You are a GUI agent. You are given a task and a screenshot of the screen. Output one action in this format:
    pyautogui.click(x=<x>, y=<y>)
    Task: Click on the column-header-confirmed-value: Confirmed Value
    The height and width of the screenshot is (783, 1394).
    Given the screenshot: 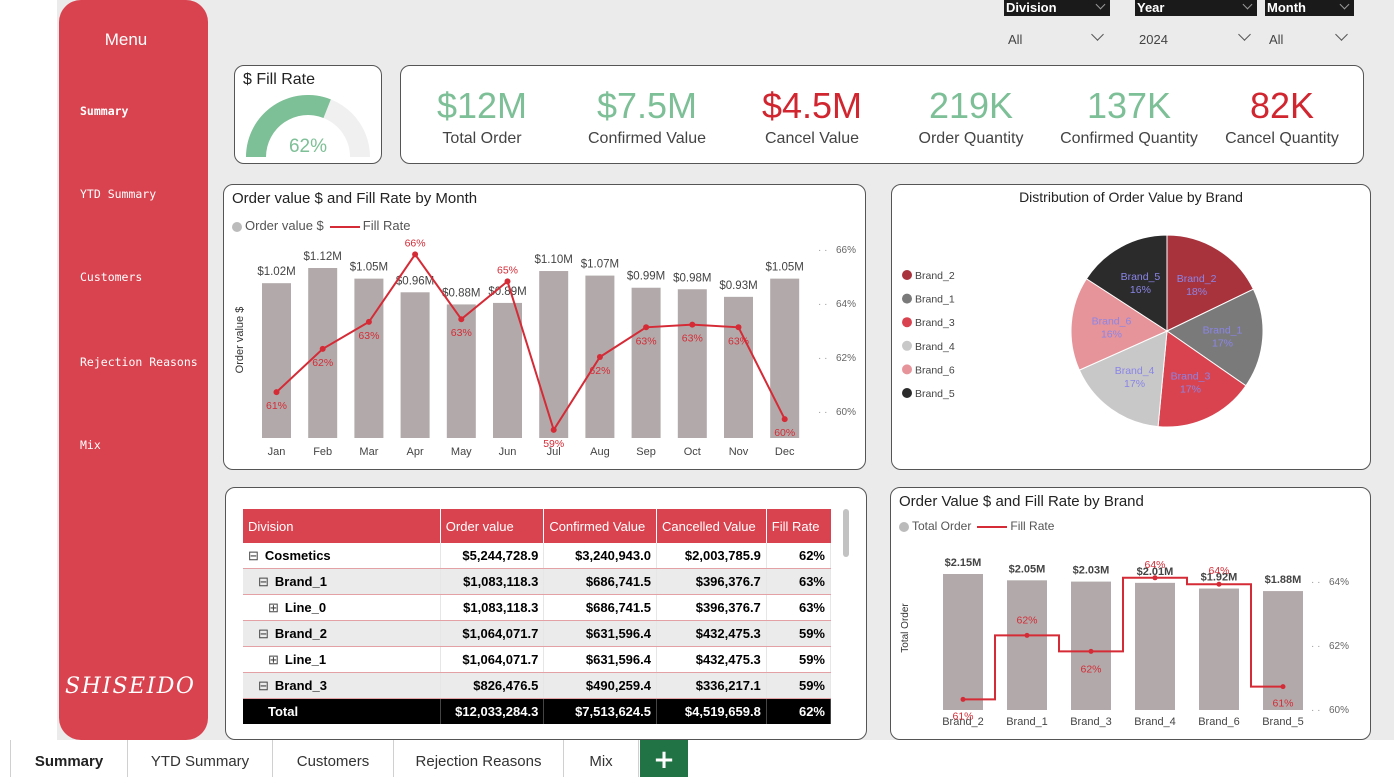 What is the action you would take?
    pyautogui.click(x=600, y=526)
    